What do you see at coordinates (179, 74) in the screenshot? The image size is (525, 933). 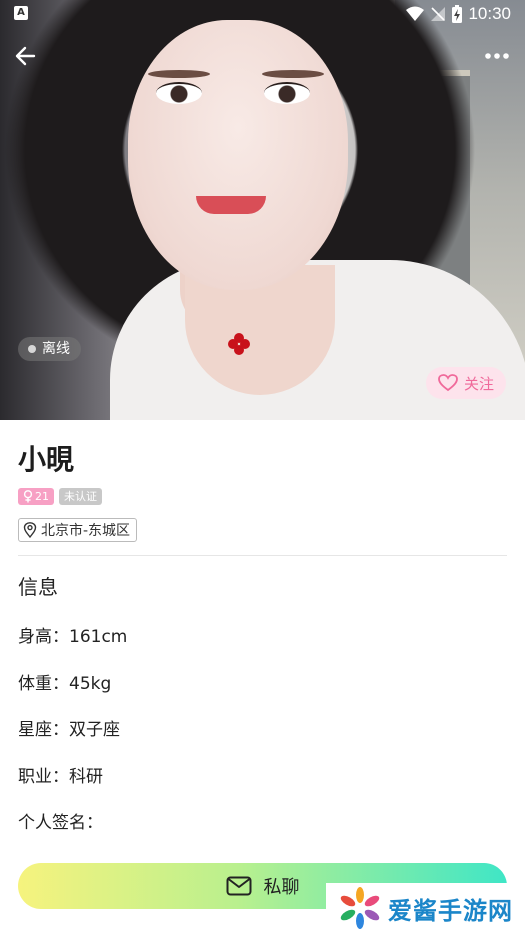 I see `photo-brow-left` at bounding box center [179, 74].